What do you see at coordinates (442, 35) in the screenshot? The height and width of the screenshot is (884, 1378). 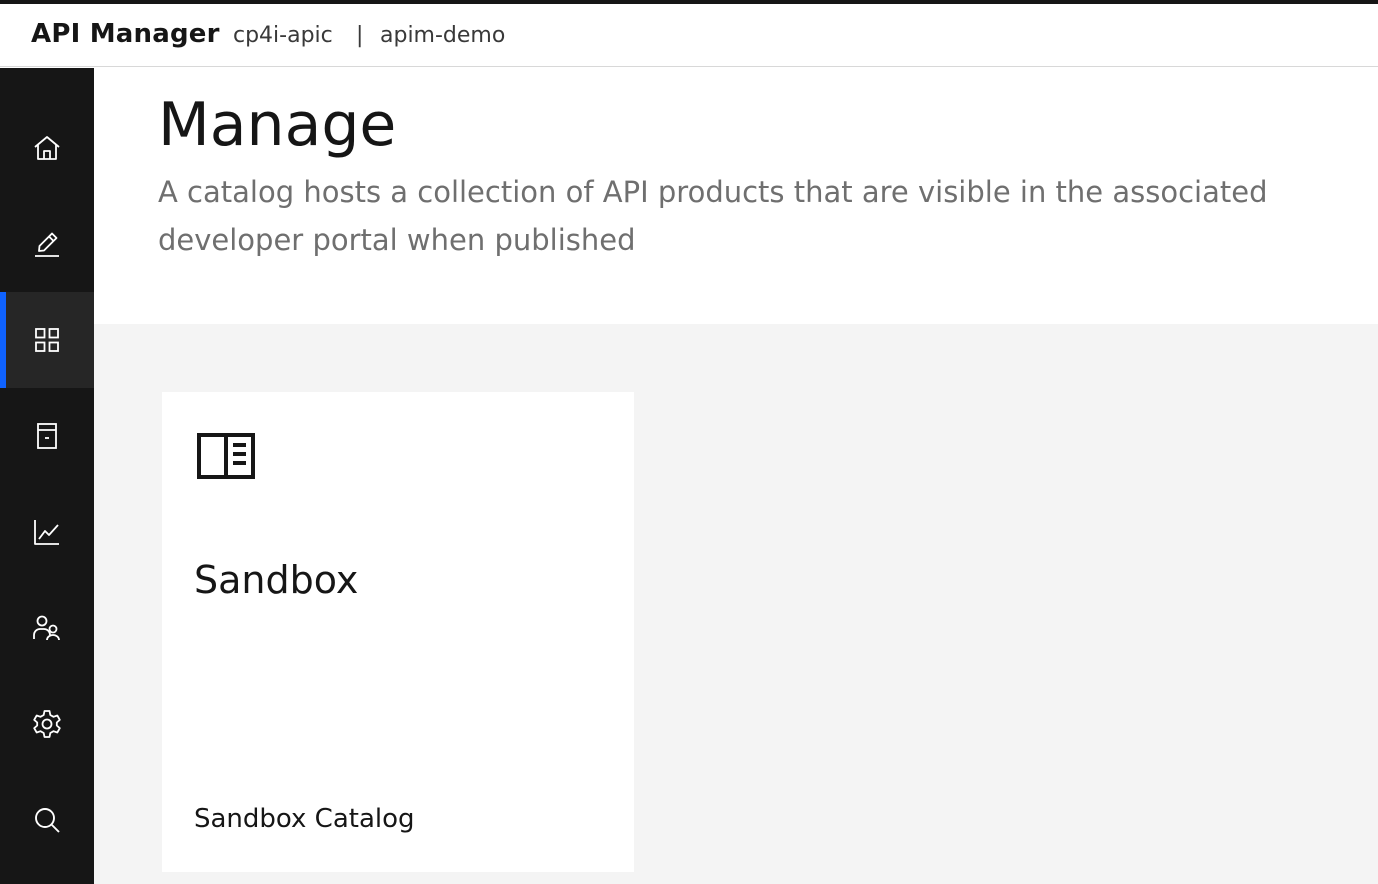 I see `catalog-name: apim-demo` at bounding box center [442, 35].